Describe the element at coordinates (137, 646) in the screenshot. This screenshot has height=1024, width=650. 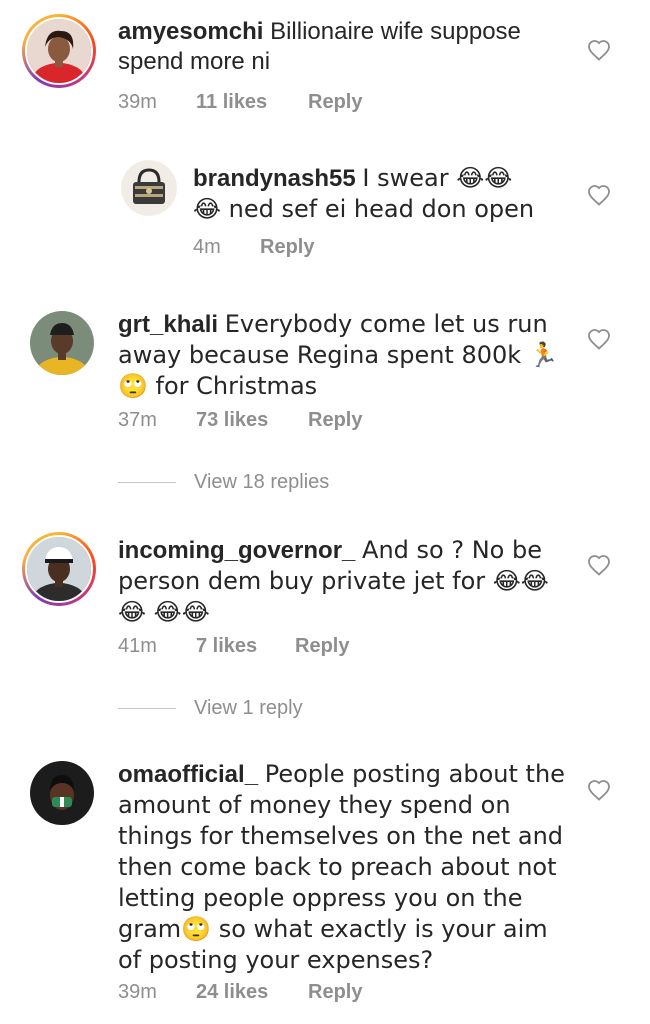
I see `timestamp: 41m` at that location.